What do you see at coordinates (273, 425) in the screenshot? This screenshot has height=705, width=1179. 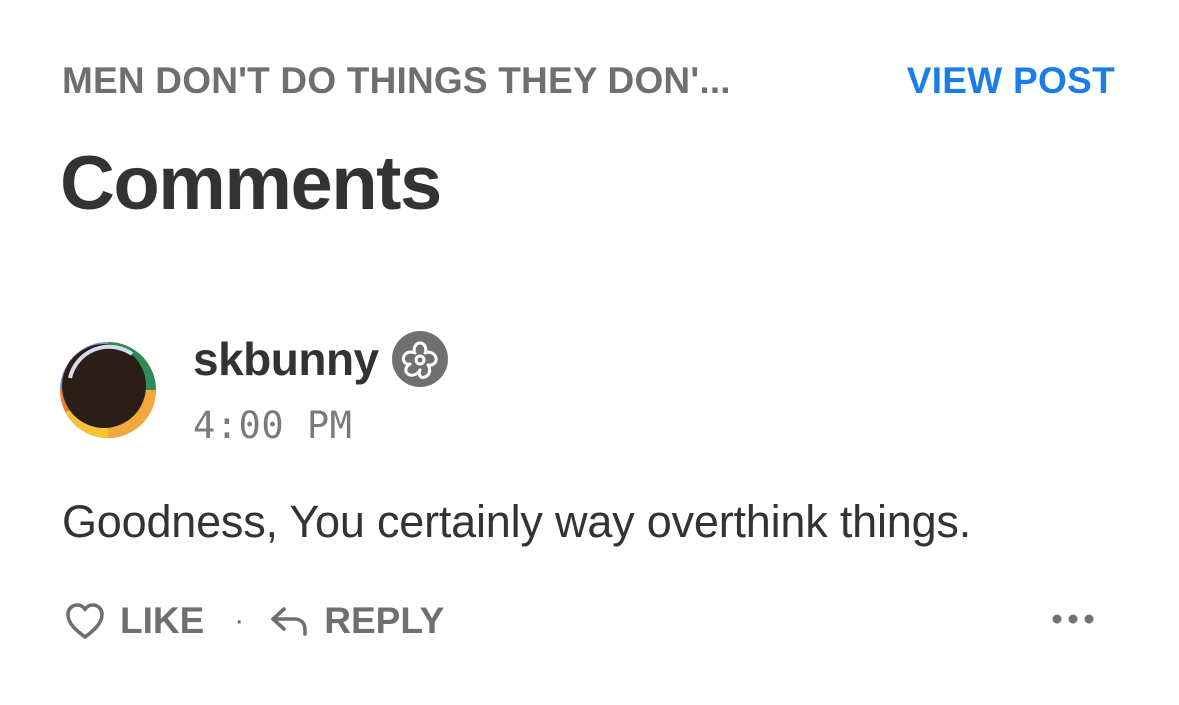 I see `comment-timestamp: 4:00 PM` at bounding box center [273, 425].